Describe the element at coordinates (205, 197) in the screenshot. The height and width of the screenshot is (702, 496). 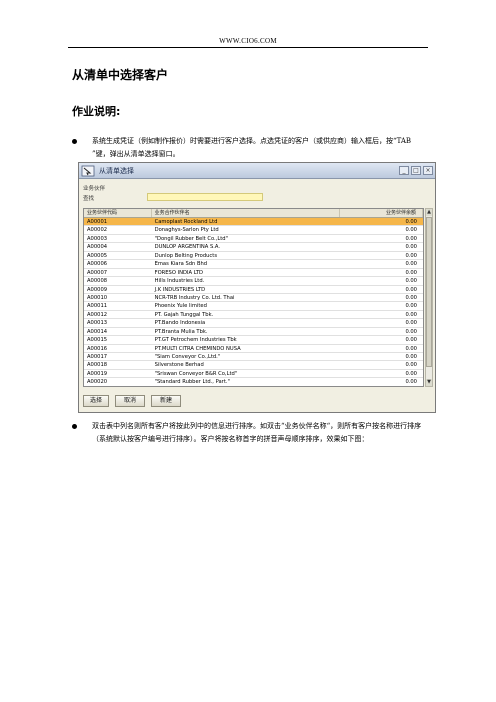
I see `search-input` at that location.